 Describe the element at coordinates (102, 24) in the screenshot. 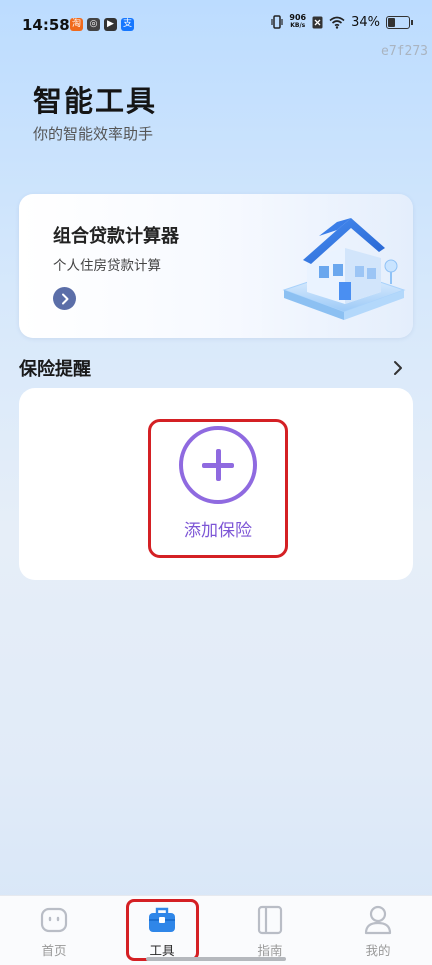

I see `notification-icons: 淘 ◎ ▶ 支` at that location.